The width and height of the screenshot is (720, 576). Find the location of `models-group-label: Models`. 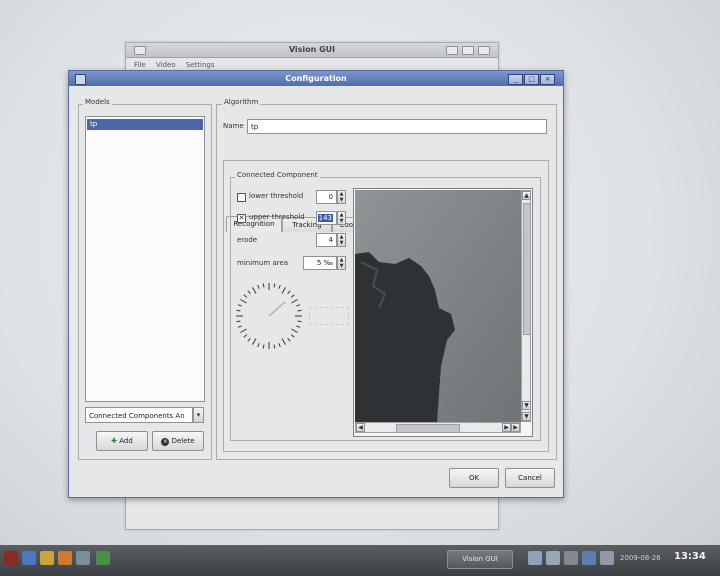

models-group-label: Models is located at coordinates (97, 102).